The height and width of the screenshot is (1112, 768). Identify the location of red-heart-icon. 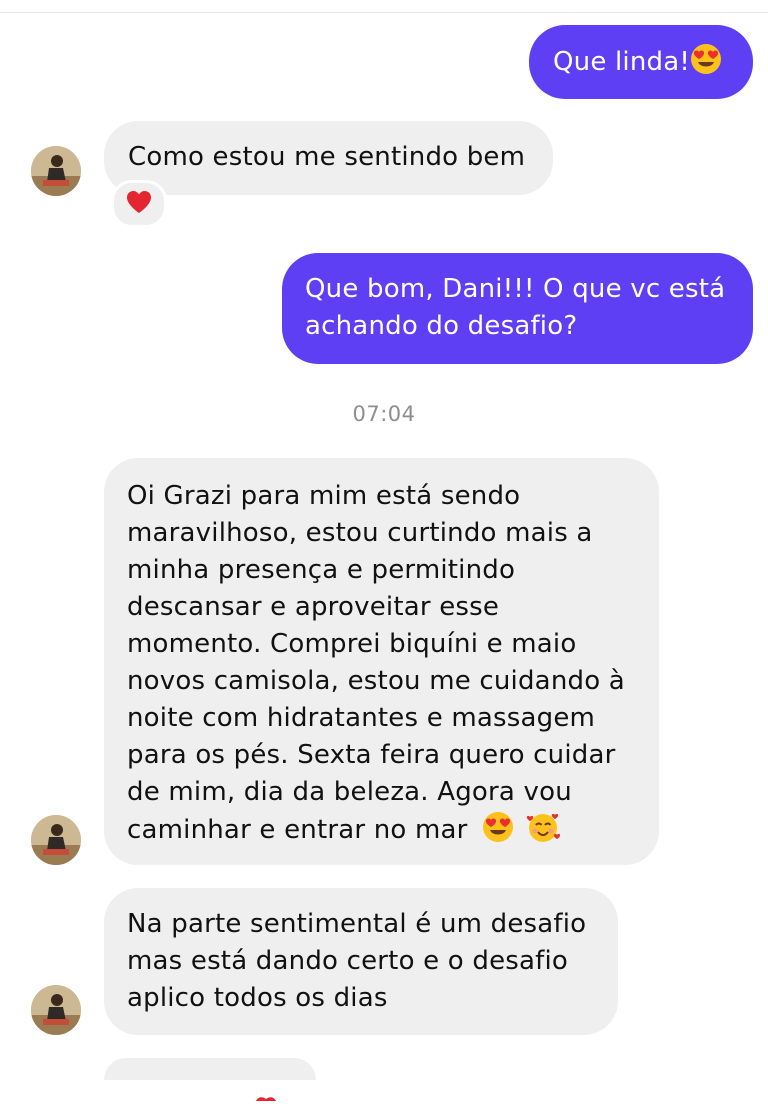
(139, 204).